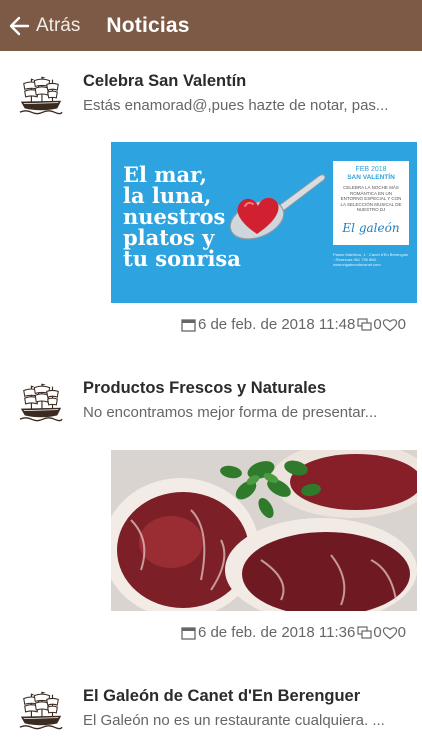 Image resolution: width=422 pixels, height=750 pixels. I want to click on news-meta: 6 de feb. de 2018 11:36 0 0, so click(293, 632).